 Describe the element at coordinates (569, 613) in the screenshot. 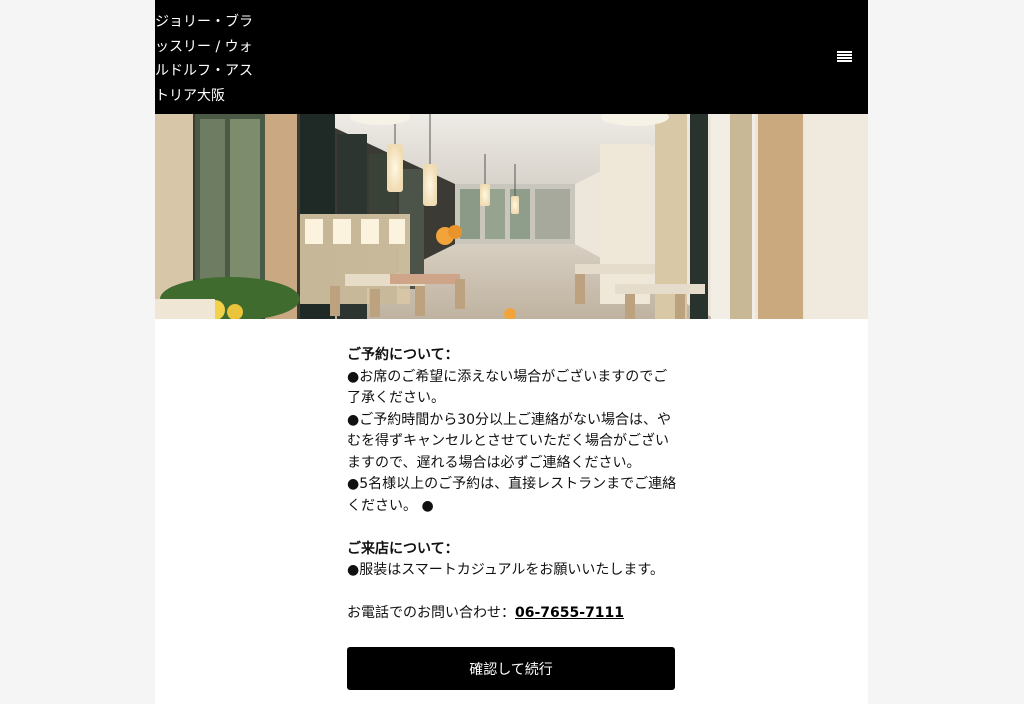

I see `phone-link: 06-7655-7111` at that location.